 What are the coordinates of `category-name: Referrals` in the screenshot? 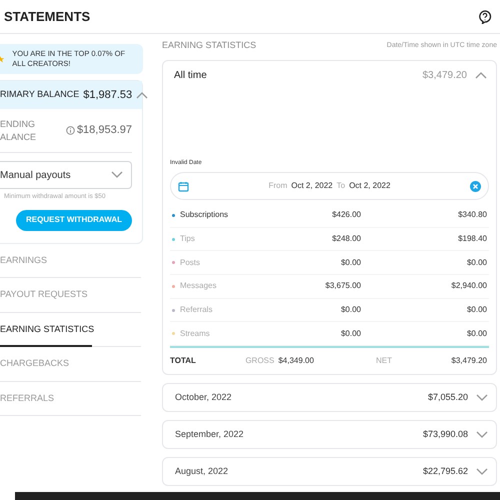 It's located at (197, 310).